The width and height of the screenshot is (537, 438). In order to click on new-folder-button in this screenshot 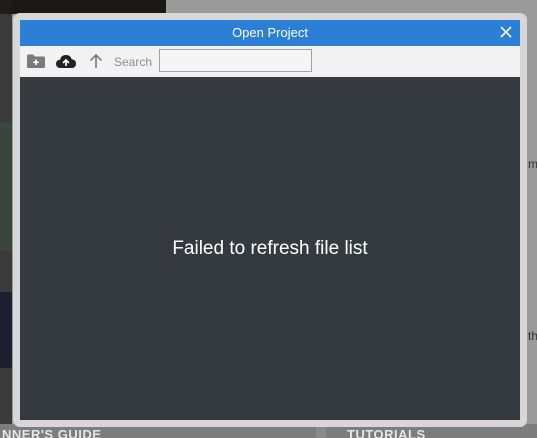, I will do `click(36, 61)`.